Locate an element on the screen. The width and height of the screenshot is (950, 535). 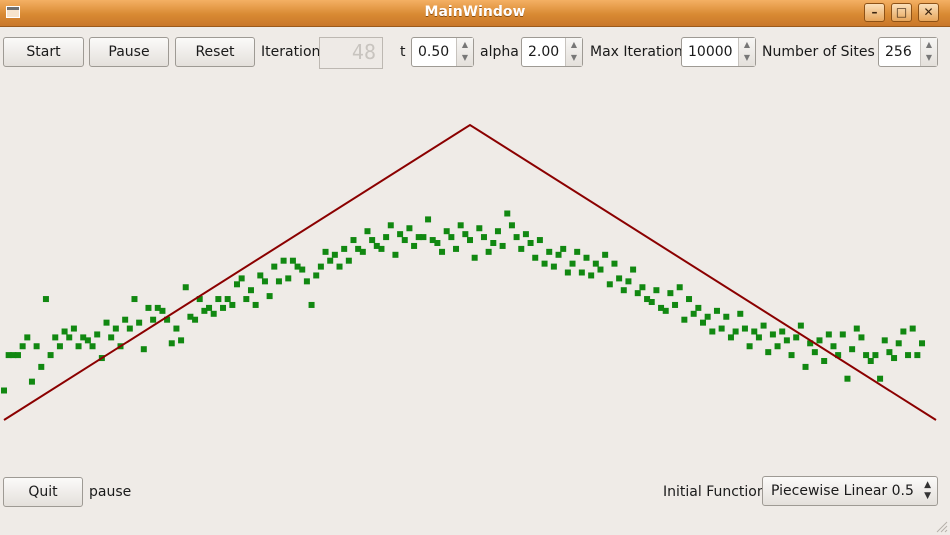
alpha-spinbox: 2.00 ▲ ▼ is located at coordinates (552, 52).